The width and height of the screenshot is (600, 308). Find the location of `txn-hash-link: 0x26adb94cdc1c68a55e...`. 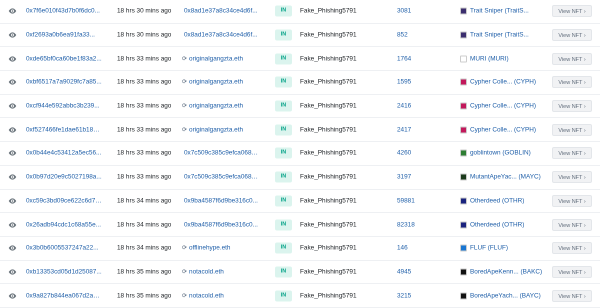

txn-hash-link: 0x26adb94cdc1c68a55e... is located at coordinates (63, 224).